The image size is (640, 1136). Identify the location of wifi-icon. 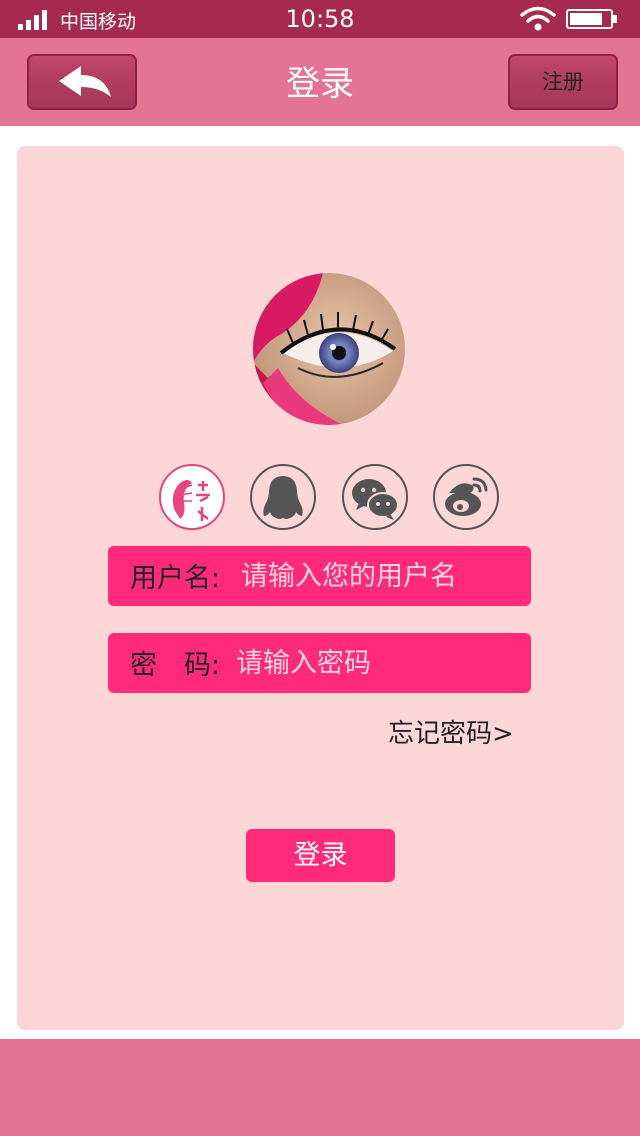
(538, 18).